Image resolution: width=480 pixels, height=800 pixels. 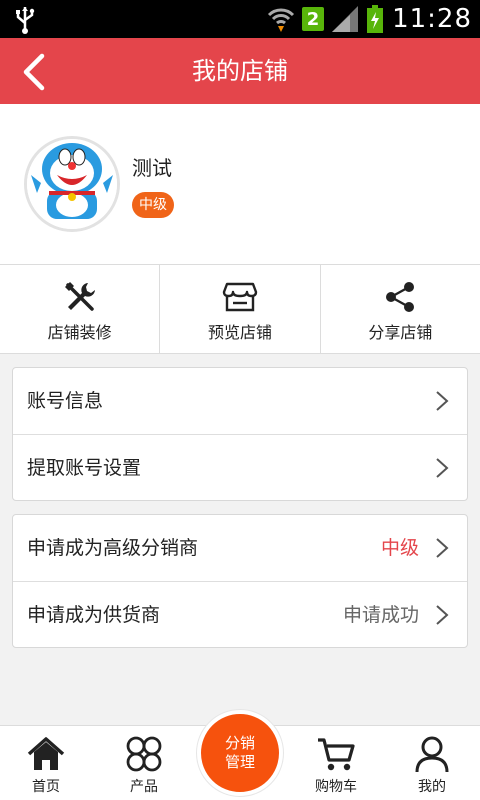 I want to click on page-title: 我的店铺, so click(x=240, y=71).